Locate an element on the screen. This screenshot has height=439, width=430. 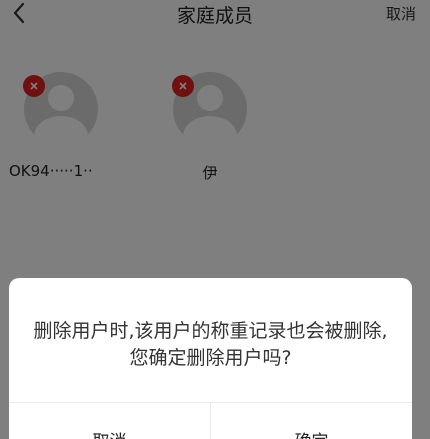
dialog-actions: 取消 确定 is located at coordinates (210, 420).